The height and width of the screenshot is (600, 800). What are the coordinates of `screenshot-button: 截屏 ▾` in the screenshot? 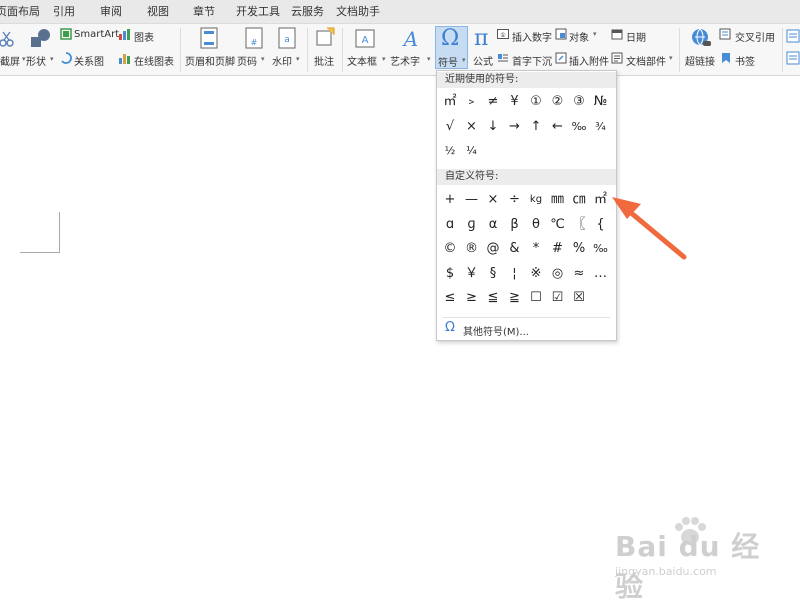 It's located at (13, 49).